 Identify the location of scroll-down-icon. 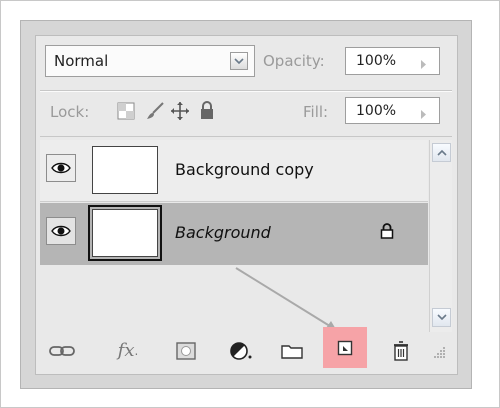
(441, 317).